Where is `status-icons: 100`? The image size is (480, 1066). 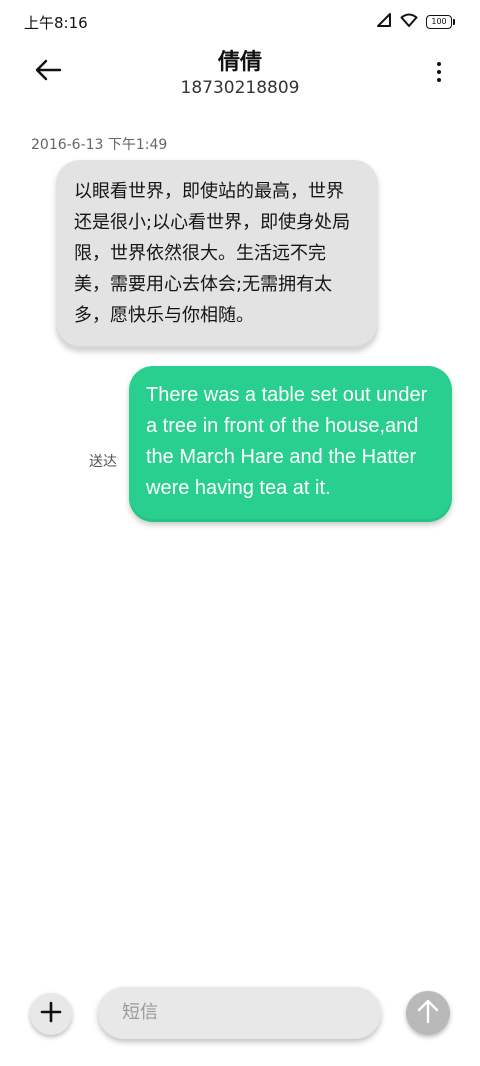
status-icons: 100 is located at coordinates (415, 21).